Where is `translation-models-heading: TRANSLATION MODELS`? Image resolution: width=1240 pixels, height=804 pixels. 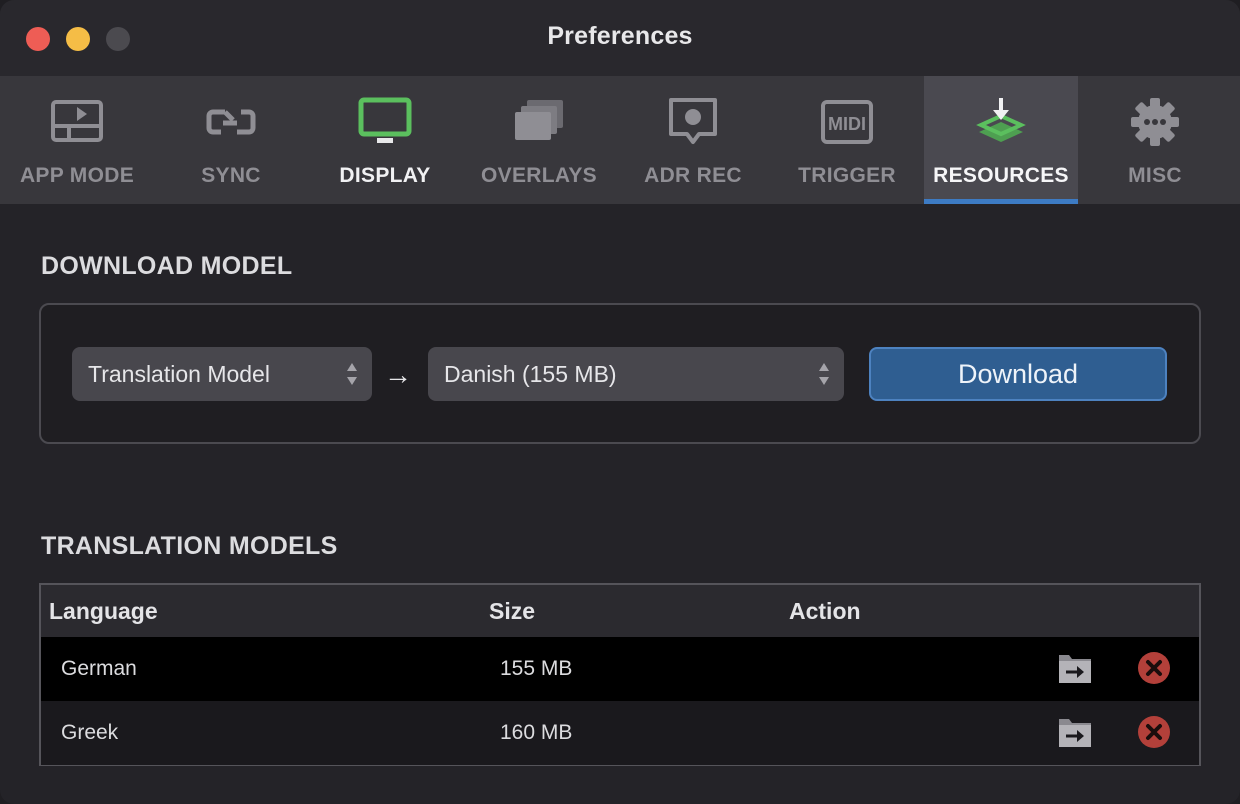 translation-models-heading: TRANSLATION MODELS is located at coordinates (189, 546).